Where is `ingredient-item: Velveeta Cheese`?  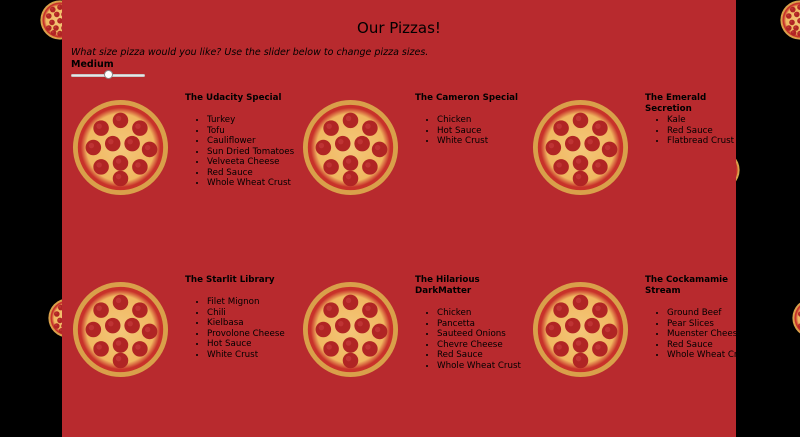
ingredient-item: Velveeta Cheese is located at coordinates (252, 162).